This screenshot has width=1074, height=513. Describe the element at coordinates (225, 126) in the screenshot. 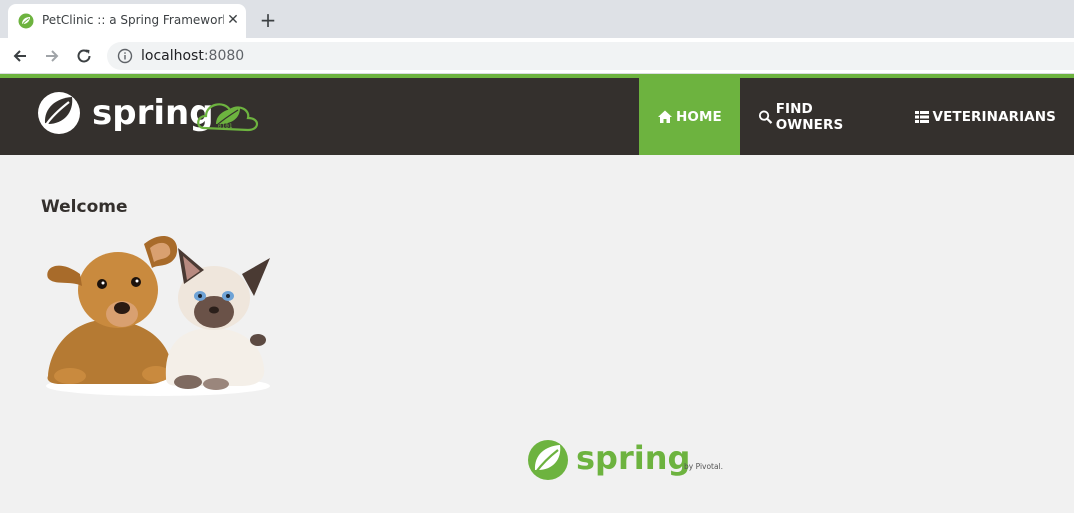

I see `svg-text: 0101` at that location.